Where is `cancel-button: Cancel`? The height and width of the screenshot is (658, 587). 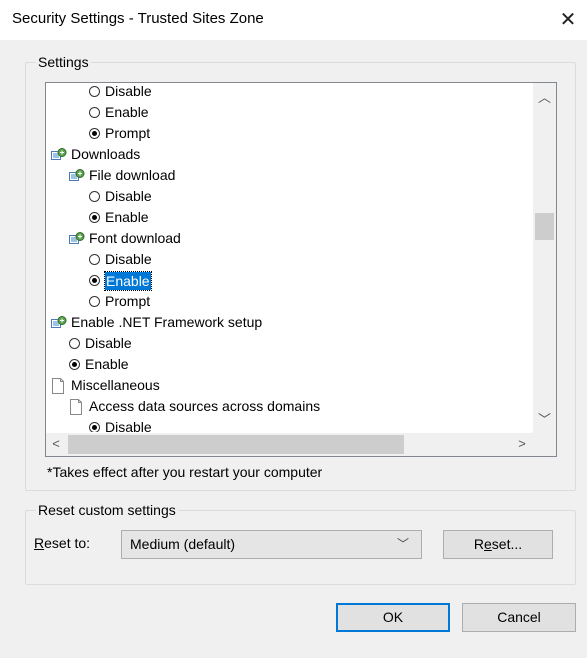 cancel-button: Cancel is located at coordinates (519, 617).